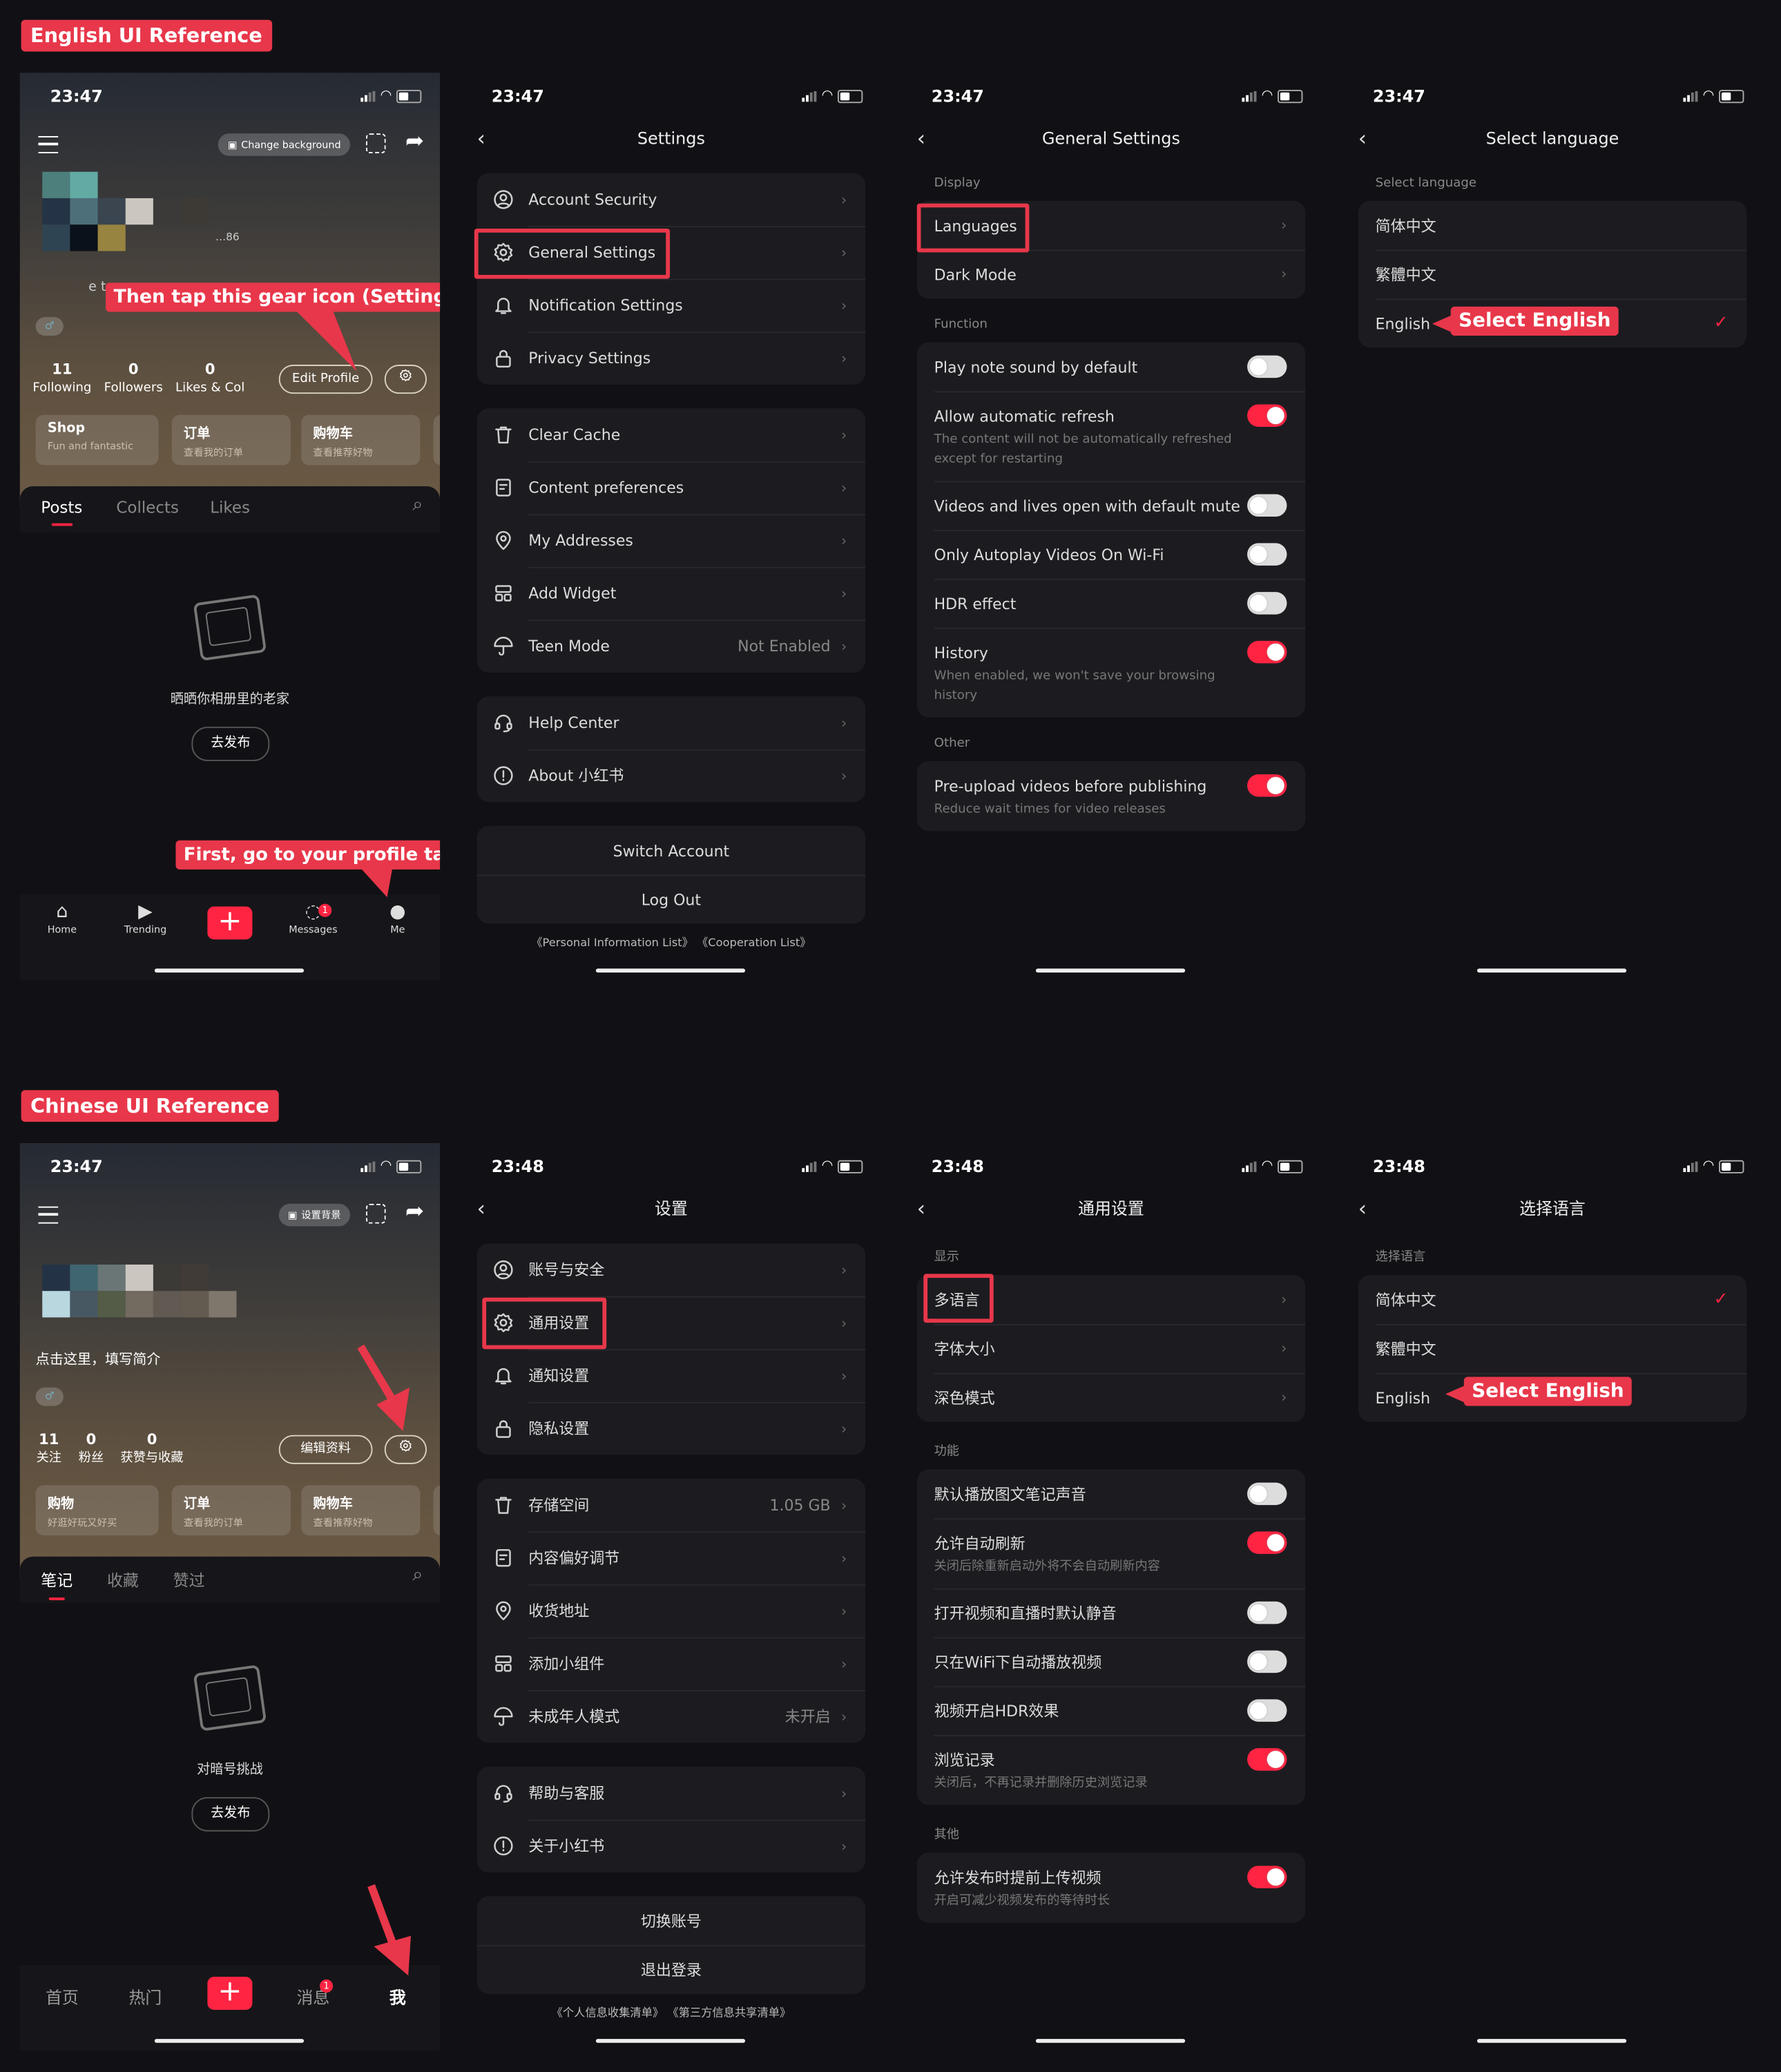 The image size is (1781, 2072). I want to click on shortcut-card: Shop Fun and fantastic, so click(97, 440).